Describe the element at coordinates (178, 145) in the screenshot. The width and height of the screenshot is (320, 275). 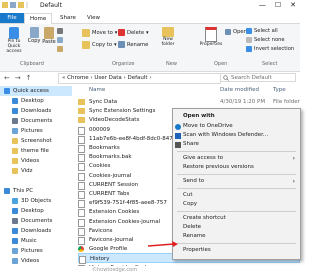
I see `share-icon` at that location.